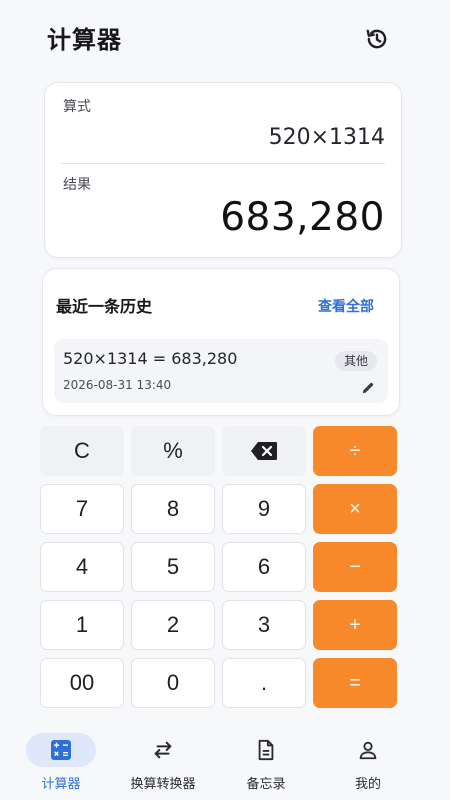  What do you see at coordinates (104, 306) in the screenshot?
I see `recent-history-title: 最近一条历史` at bounding box center [104, 306].